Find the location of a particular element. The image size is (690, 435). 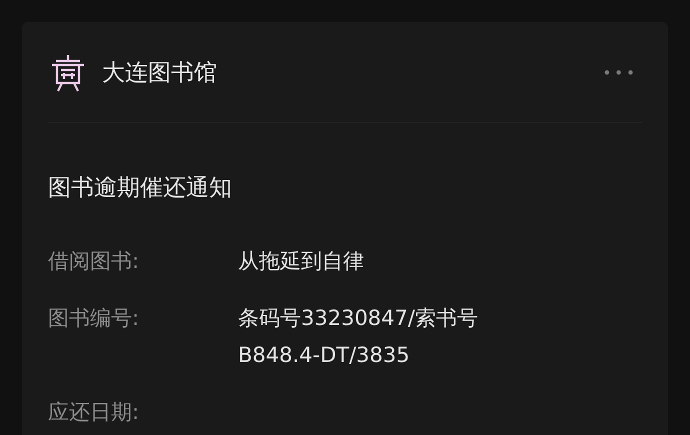

field-label: 借阅图书: is located at coordinates (94, 261).